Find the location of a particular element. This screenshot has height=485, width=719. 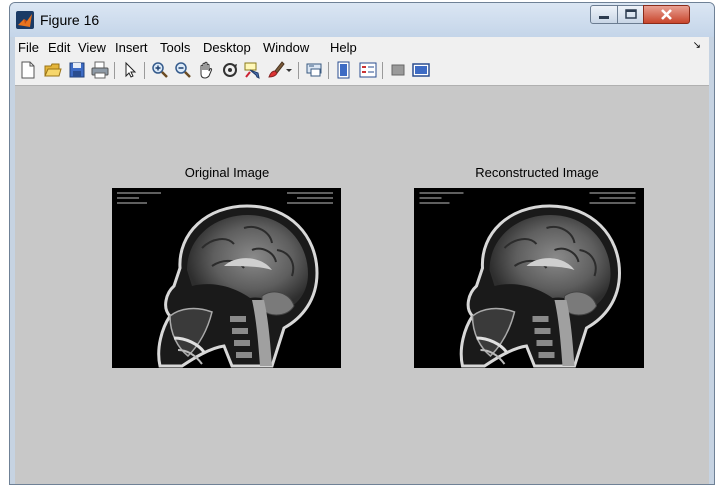

reconstructed-mri-image is located at coordinates (529, 278).